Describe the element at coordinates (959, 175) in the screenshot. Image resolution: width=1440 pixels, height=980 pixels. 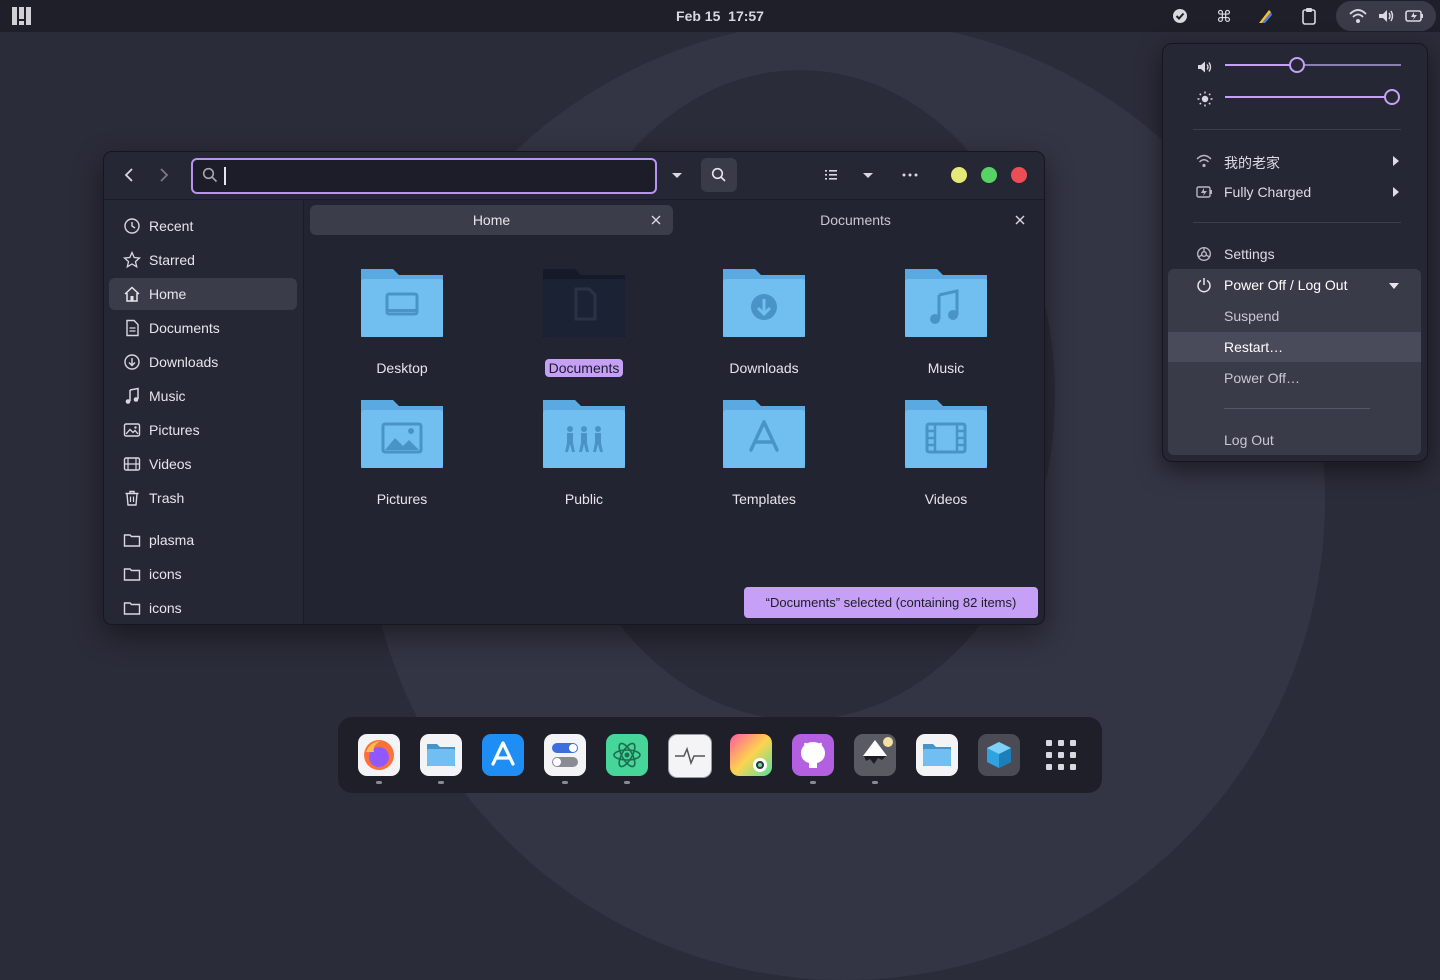
I see `minimize-button` at that location.